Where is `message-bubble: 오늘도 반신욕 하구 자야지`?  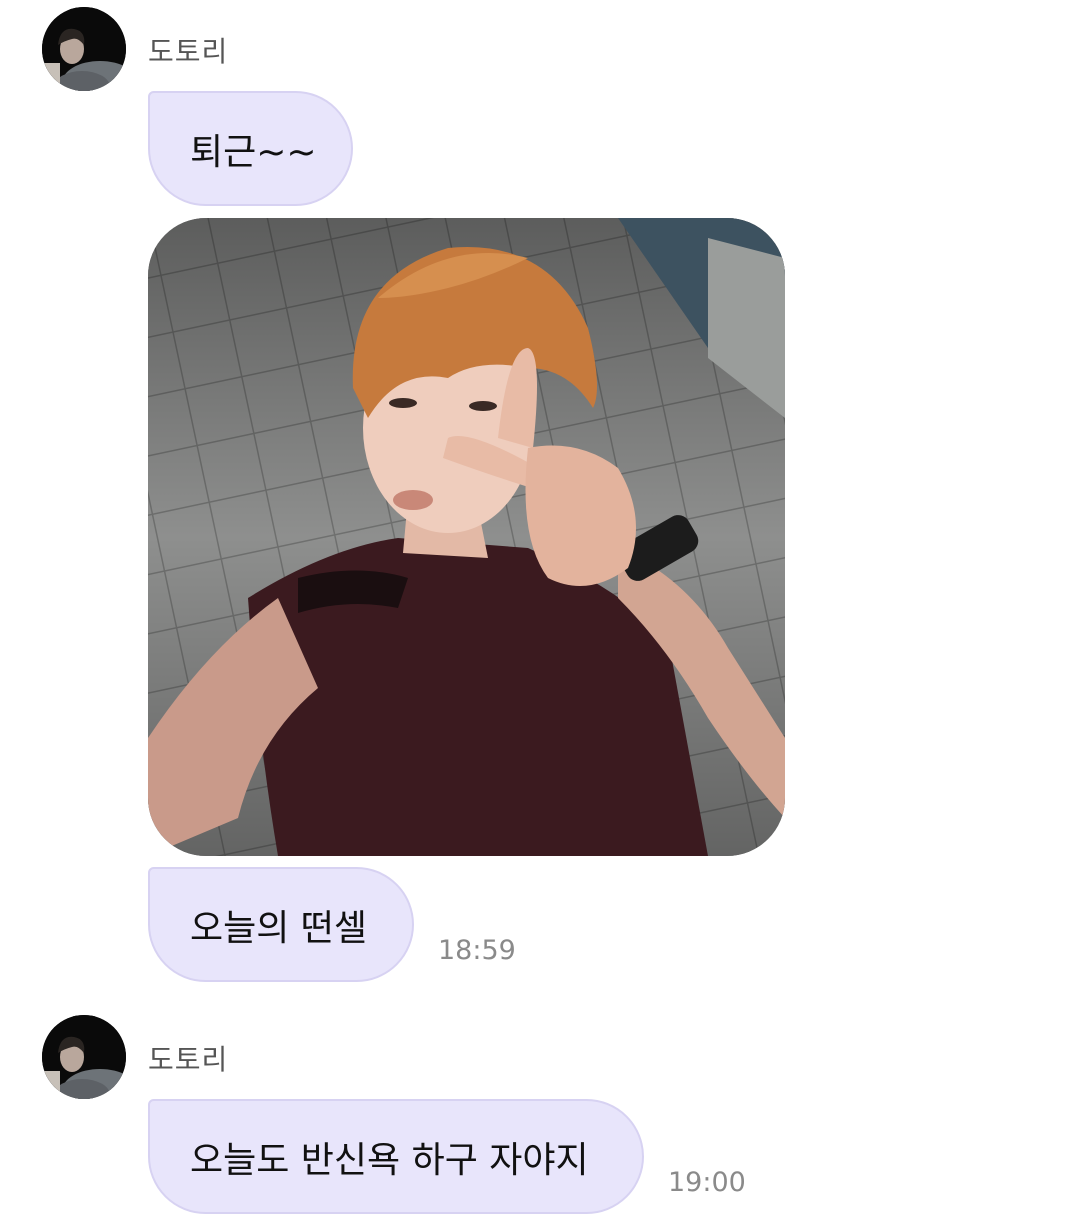
message-bubble: 오늘도 반신욕 하구 자야지 is located at coordinates (396, 1156).